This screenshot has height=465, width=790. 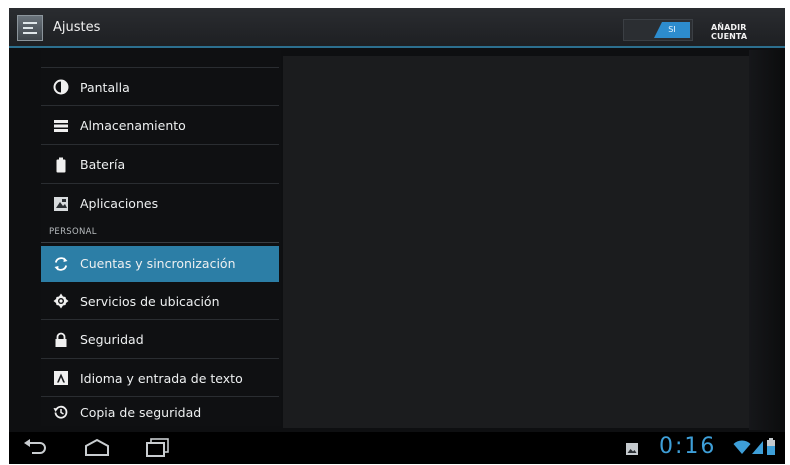 What do you see at coordinates (103, 164) in the screenshot?
I see `list-item-label: Batería` at bounding box center [103, 164].